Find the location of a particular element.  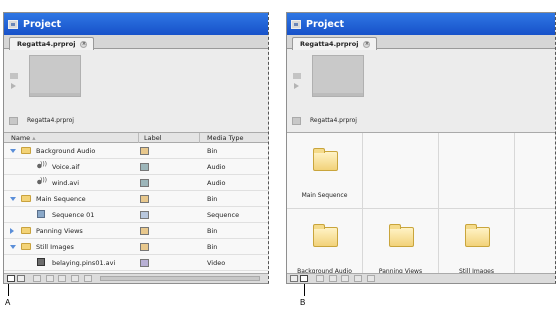

item-name: Background Audio is located at coordinates (66, 151).